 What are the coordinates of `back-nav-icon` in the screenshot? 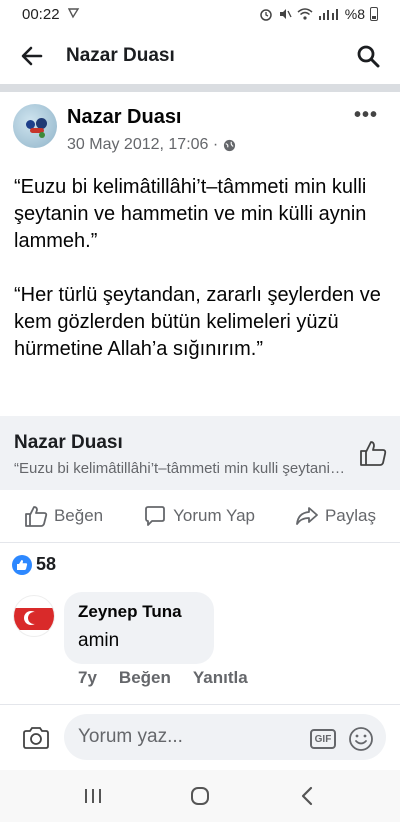 It's located at (307, 796).